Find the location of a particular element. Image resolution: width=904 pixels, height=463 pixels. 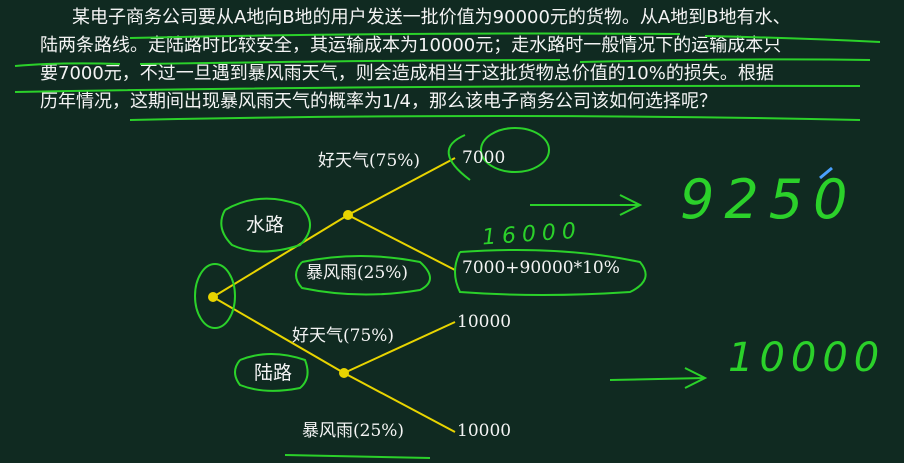

water-storm-label: 暴风雨(25%) is located at coordinates (357, 273).